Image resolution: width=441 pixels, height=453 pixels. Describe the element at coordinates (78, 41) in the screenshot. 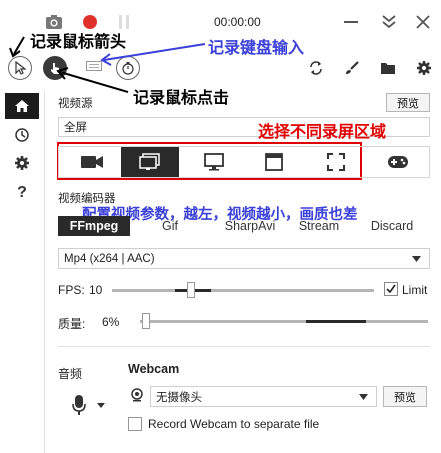

I see `annotation-arrow-label: 记录鼠标箭头` at that location.